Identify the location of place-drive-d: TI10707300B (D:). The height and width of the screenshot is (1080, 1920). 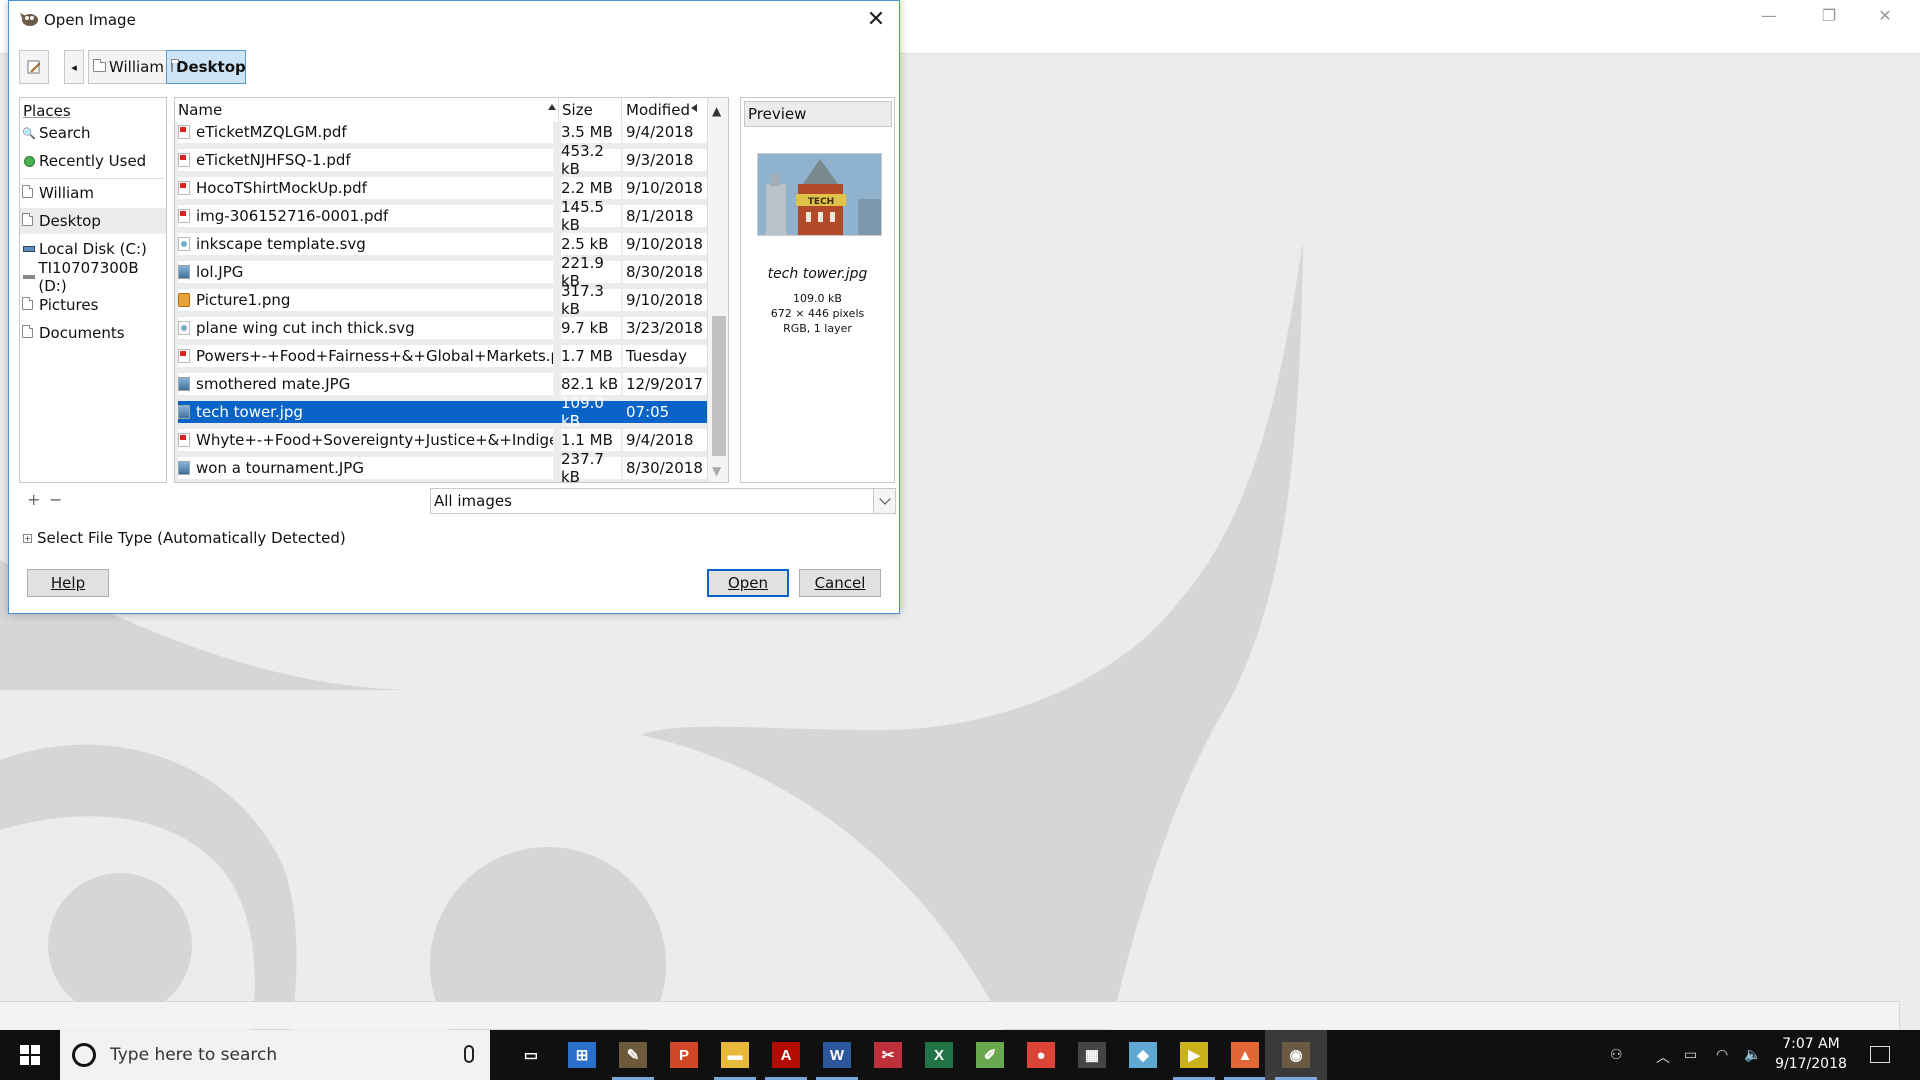
(93, 277).